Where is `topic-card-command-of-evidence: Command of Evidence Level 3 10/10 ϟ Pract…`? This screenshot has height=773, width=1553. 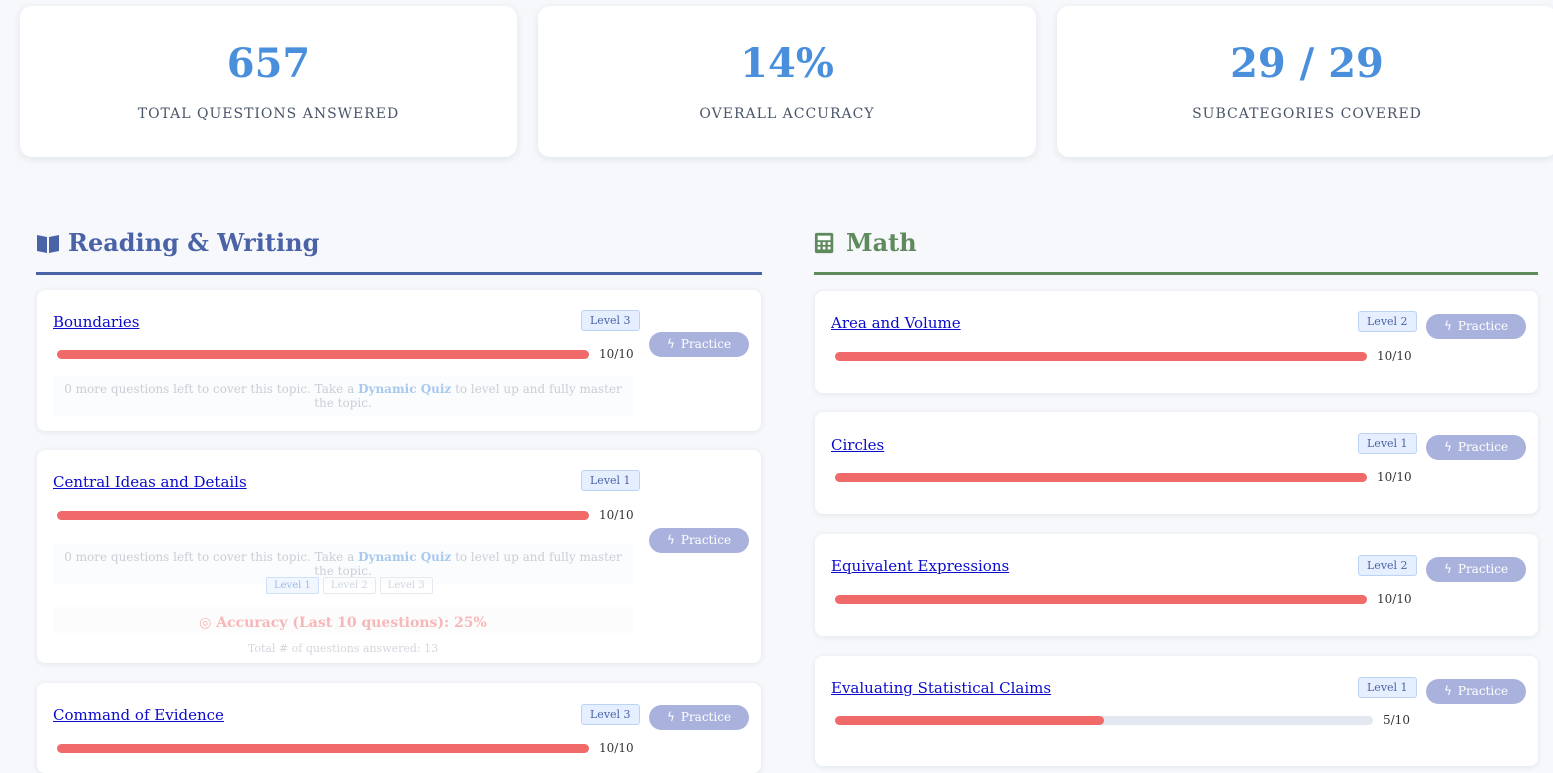 topic-card-command-of-evidence: Command of Evidence Level 3 10/10 ϟ Pract… is located at coordinates (399, 728).